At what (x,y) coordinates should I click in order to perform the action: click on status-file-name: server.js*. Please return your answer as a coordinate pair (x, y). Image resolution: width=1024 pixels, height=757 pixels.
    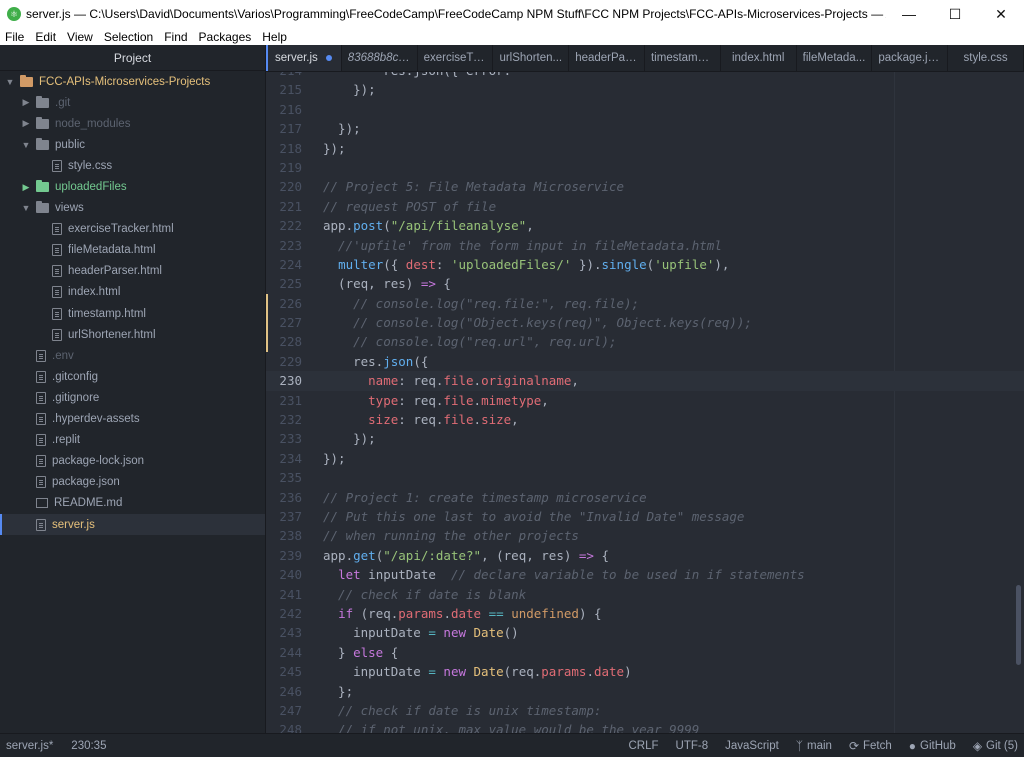
    Looking at the image, I should click on (29, 746).